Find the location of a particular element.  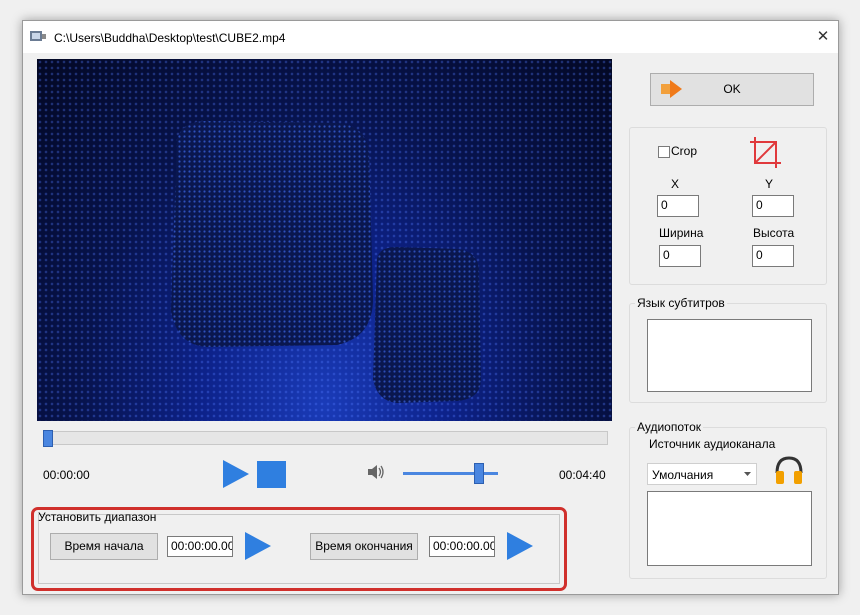

audio-source-label: Источник аудиоканала is located at coordinates (712, 444).